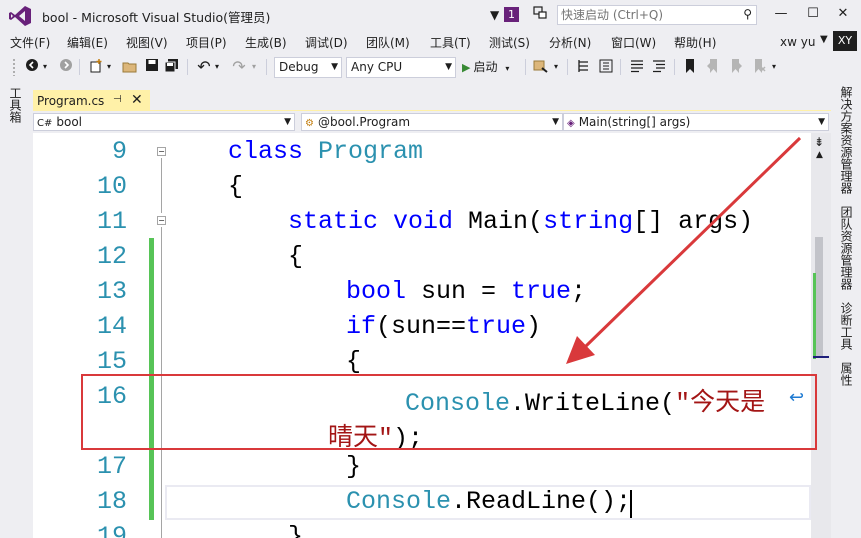 This screenshot has height=538, width=861. I want to click on split-window-icon: ⇟, so click(819, 142).